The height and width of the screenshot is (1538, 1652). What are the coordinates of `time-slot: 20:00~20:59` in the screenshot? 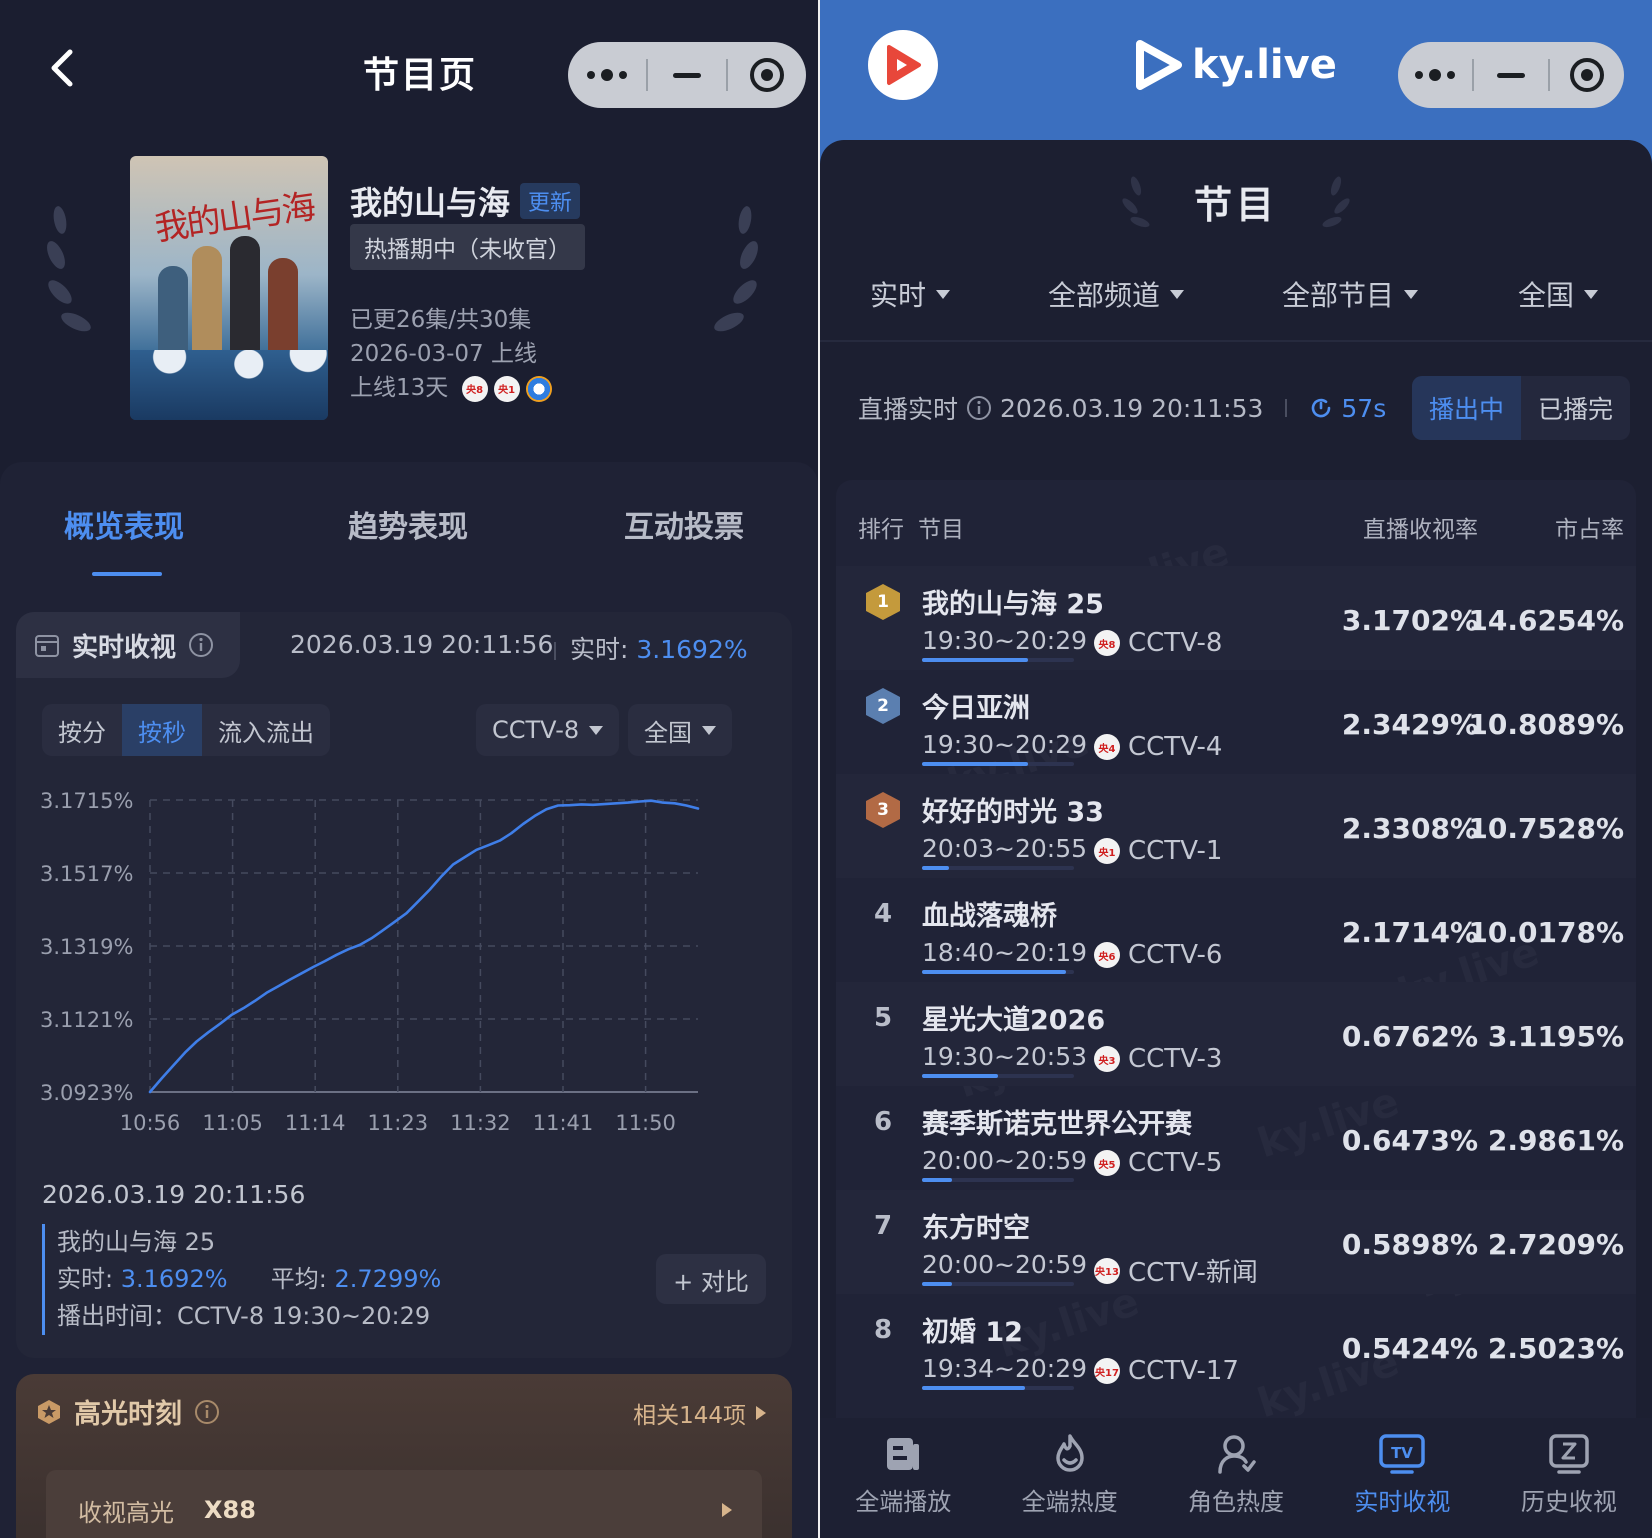 It's located at (1005, 1264).